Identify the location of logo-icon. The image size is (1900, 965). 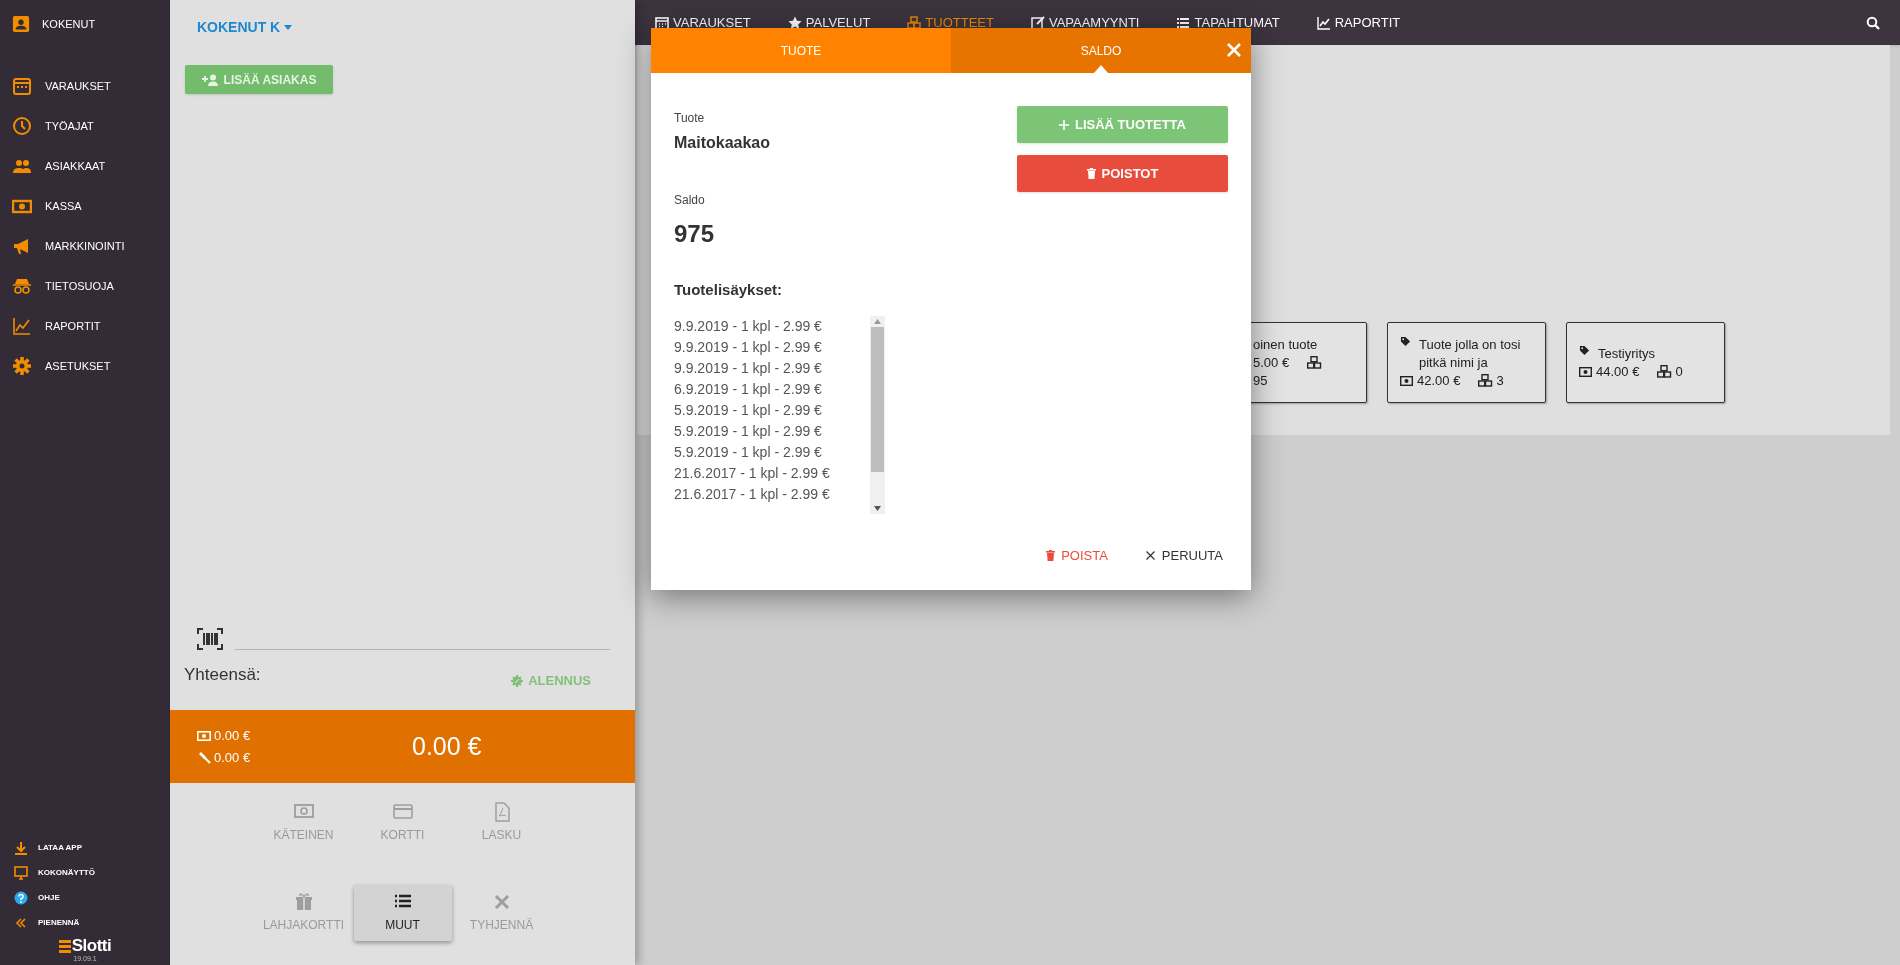
(64, 946).